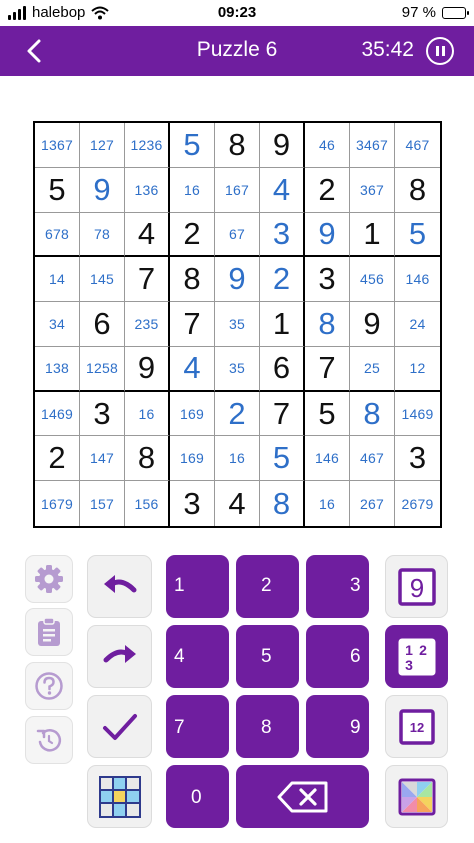 This screenshot has width=474, height=843. I want to click on grid-cell: 235, so click(147, 324).